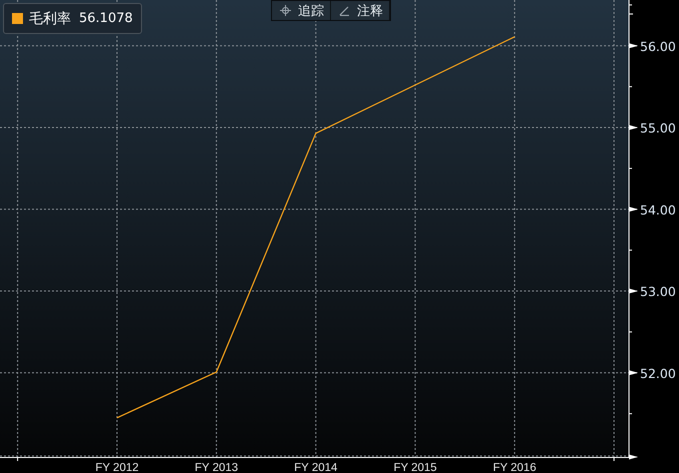 The image size is (679, 473). I want to click on x-tick-label: FY 2015, so click(415, 467).